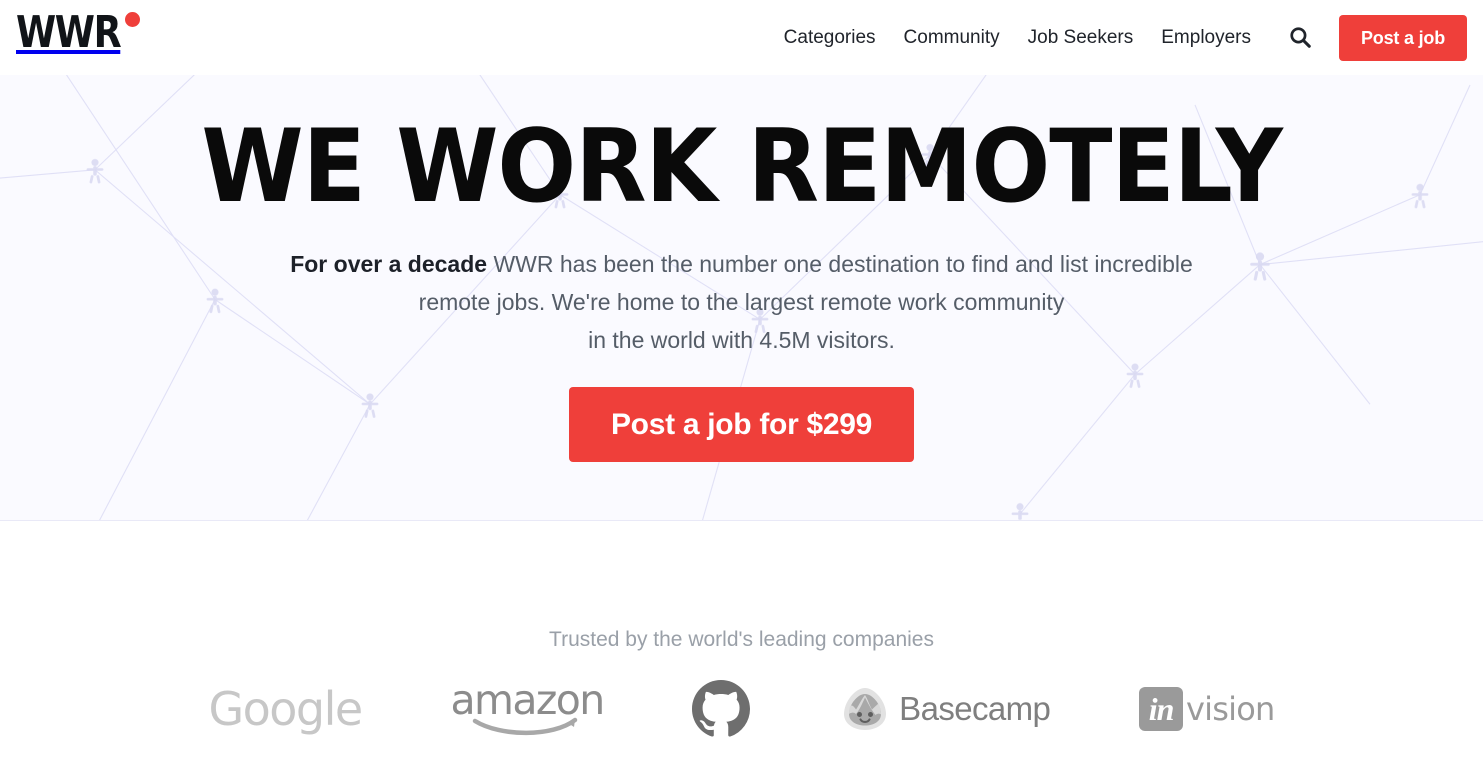 The height and width of the screenshot is (767, 1483). What do you see at coordinates (975, 708) in the screenshot?
I see `basecamp-logo-text: Basecamp` at bounding box center [975, 708].